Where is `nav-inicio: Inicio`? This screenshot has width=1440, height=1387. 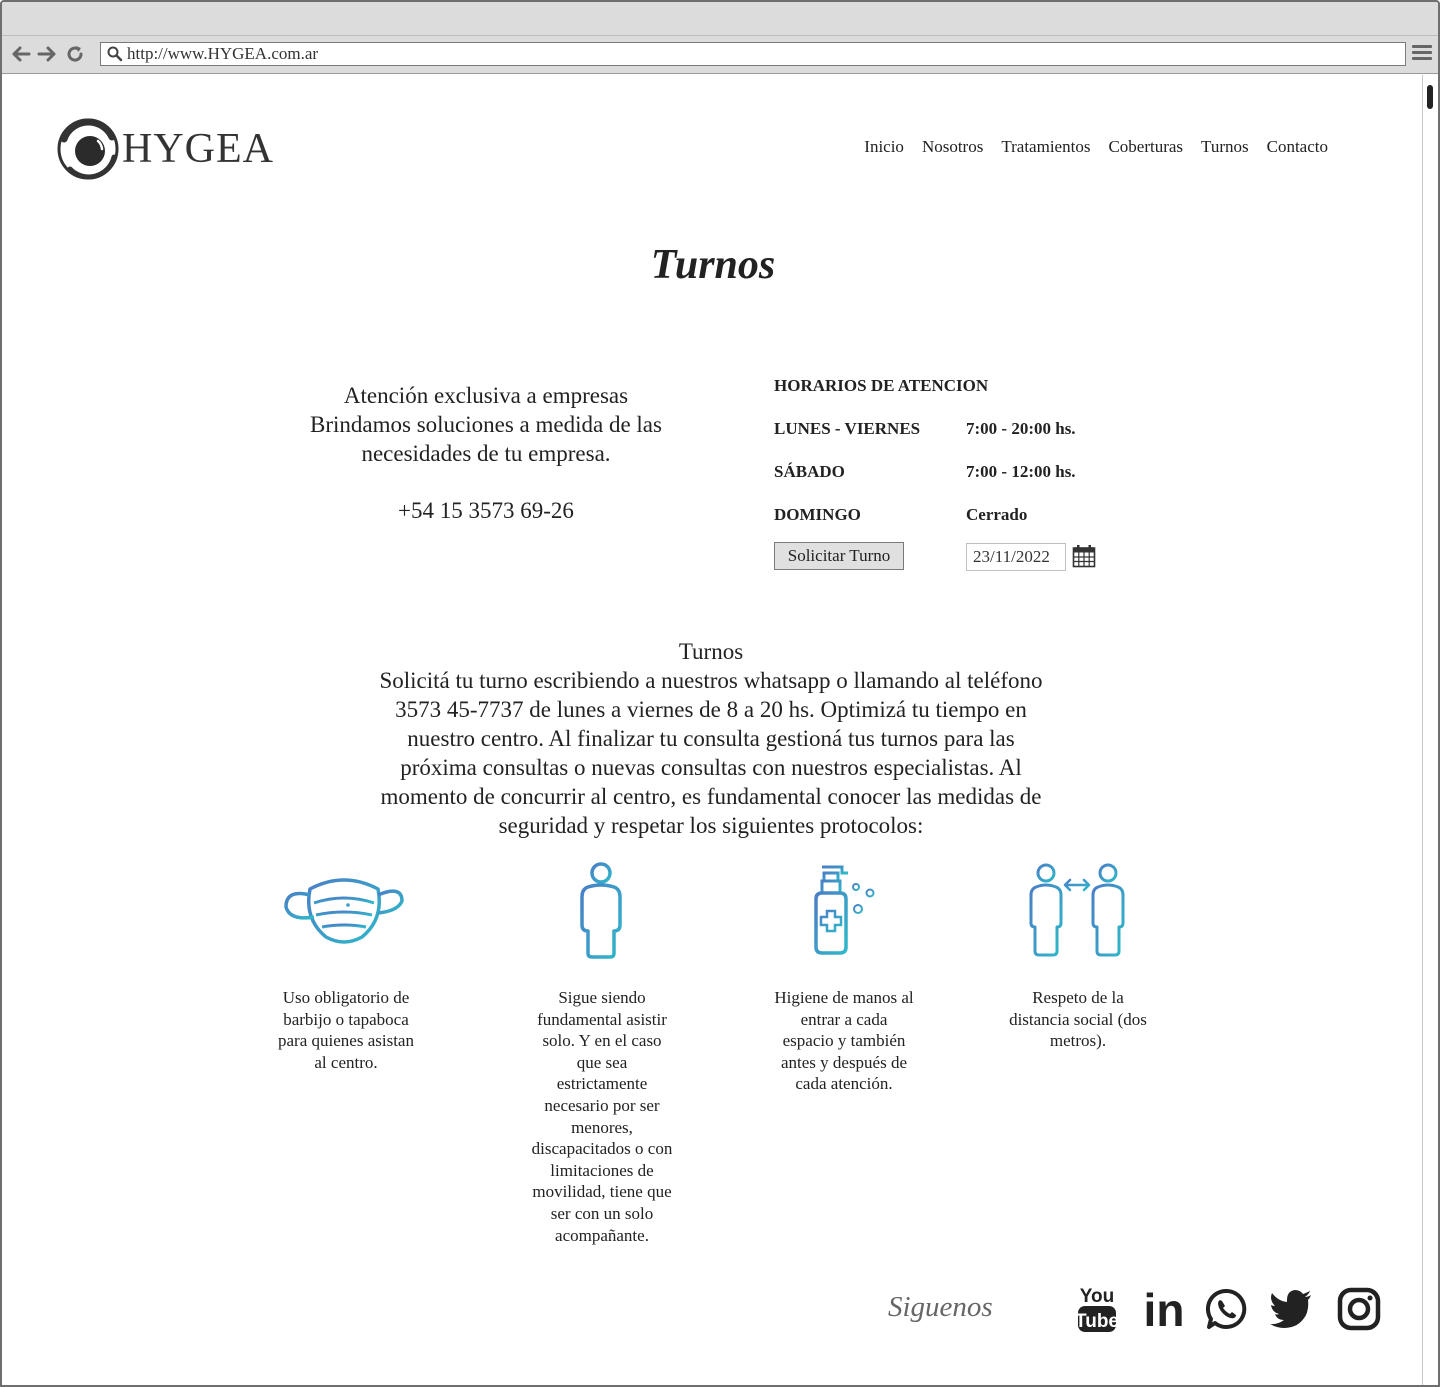
nav-inicio: Inicio is located at coordinates (884, 147).